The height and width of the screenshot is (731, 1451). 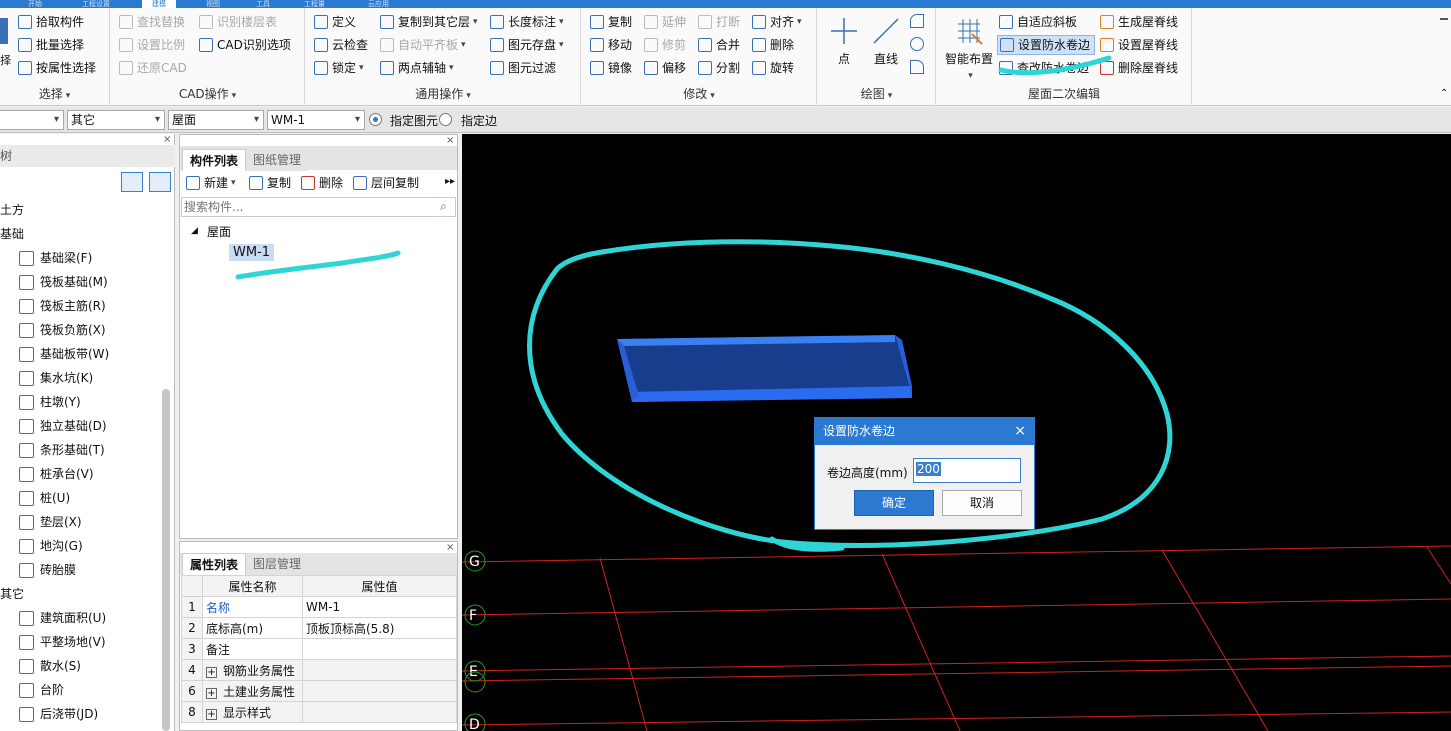 I want to click on minimize-icon, so click(x=1444, y=19).